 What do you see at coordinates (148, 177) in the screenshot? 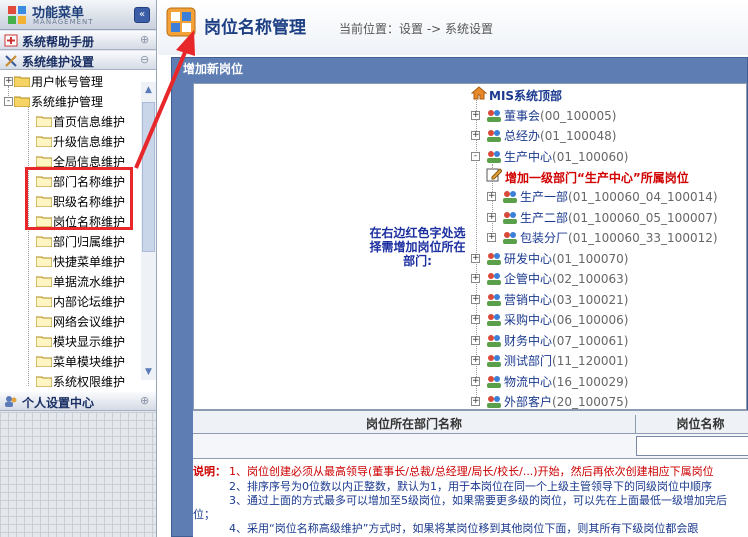
I see `scroll-thumb` at bounding box center [148, 177].